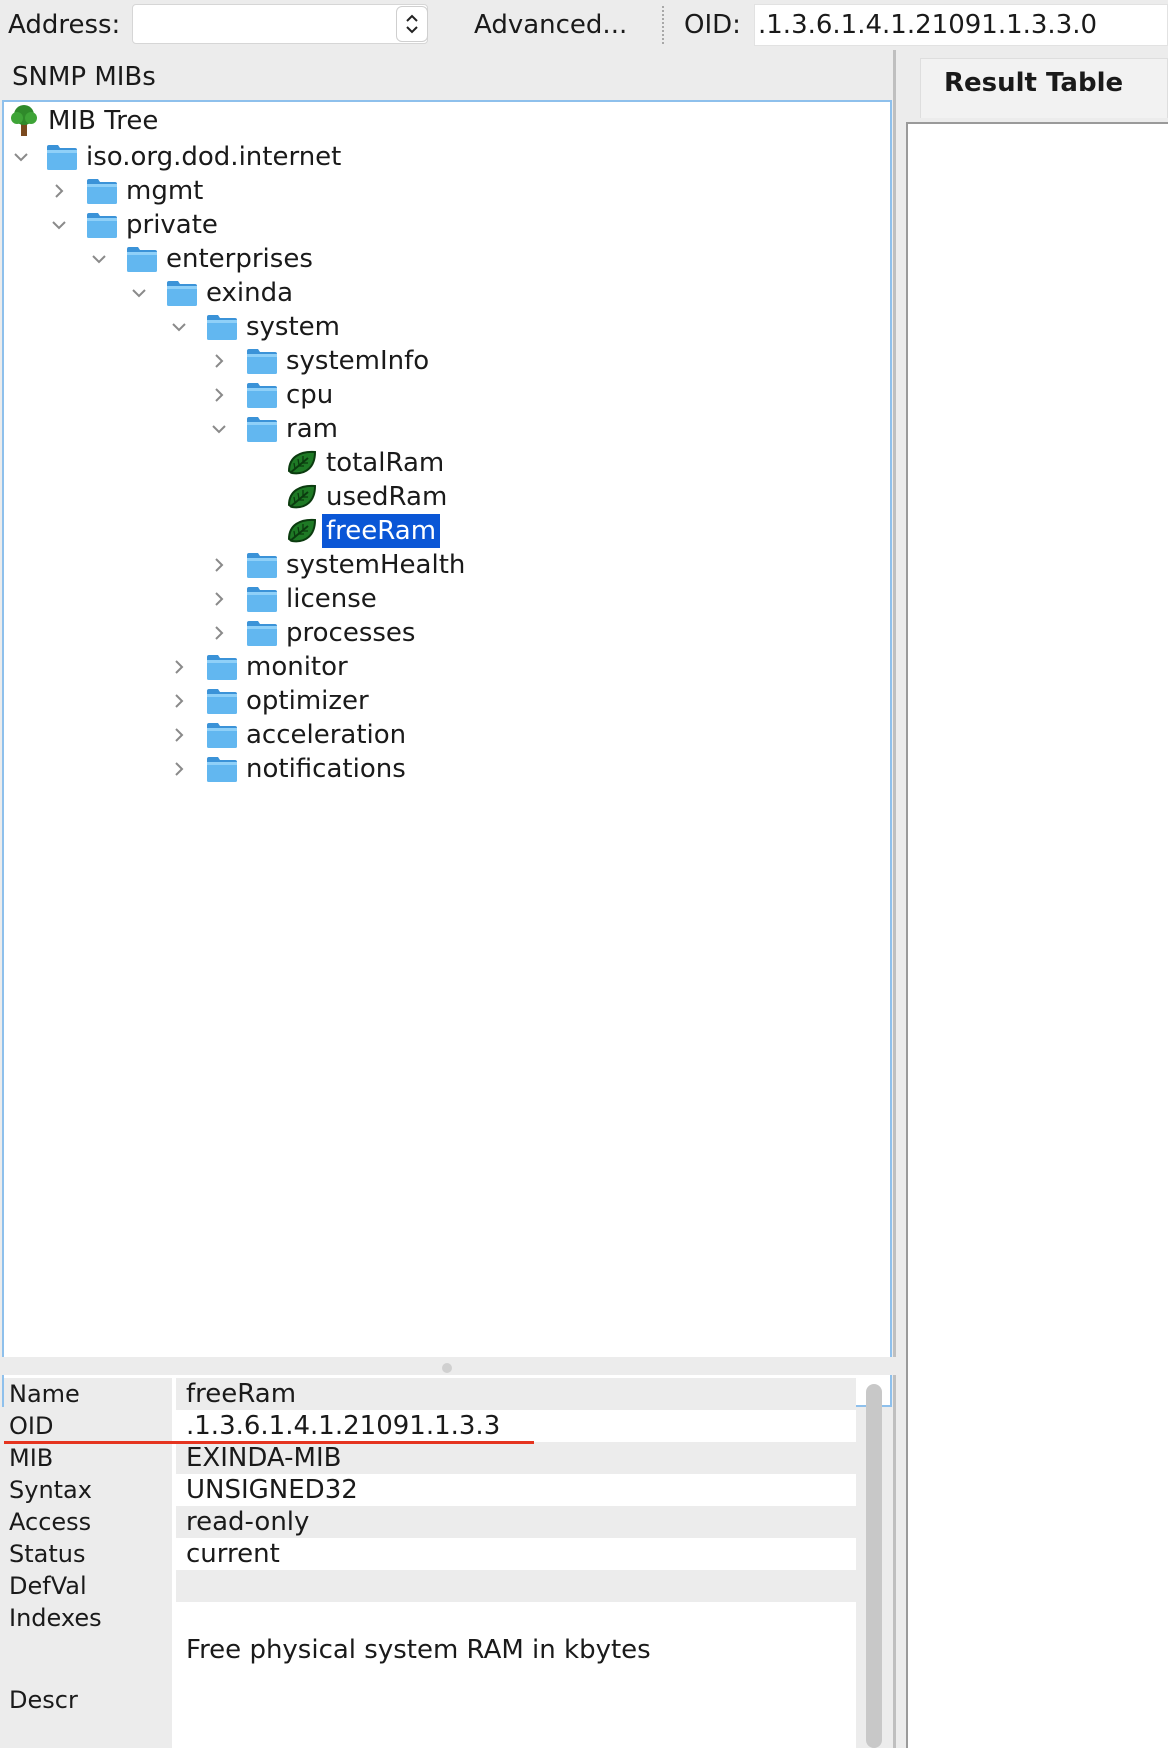 This screenshot has height=1748, width=1168. Describe the element at coordinates (297, 667) in the screenshot. I see `tree-label: monitor` at that location.